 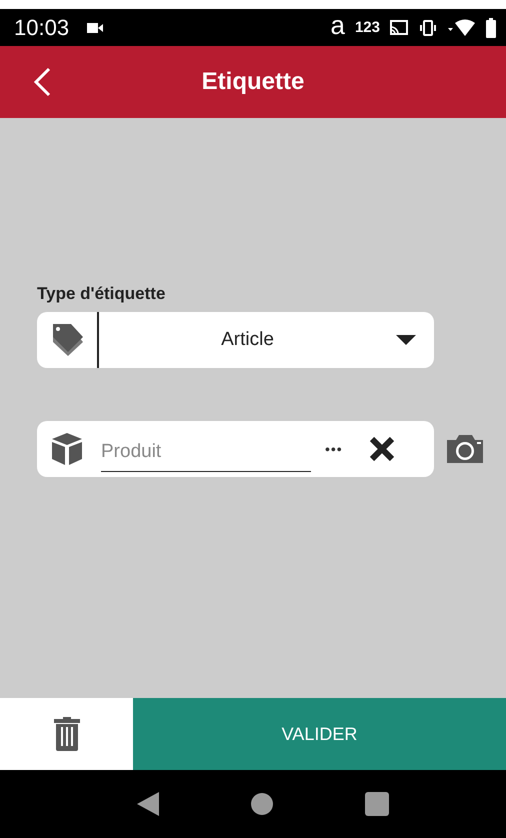 What do you see at coordinates (95, 28) in the screenshot?
I see `video-camera-icon` at bounding box center [95, 28].